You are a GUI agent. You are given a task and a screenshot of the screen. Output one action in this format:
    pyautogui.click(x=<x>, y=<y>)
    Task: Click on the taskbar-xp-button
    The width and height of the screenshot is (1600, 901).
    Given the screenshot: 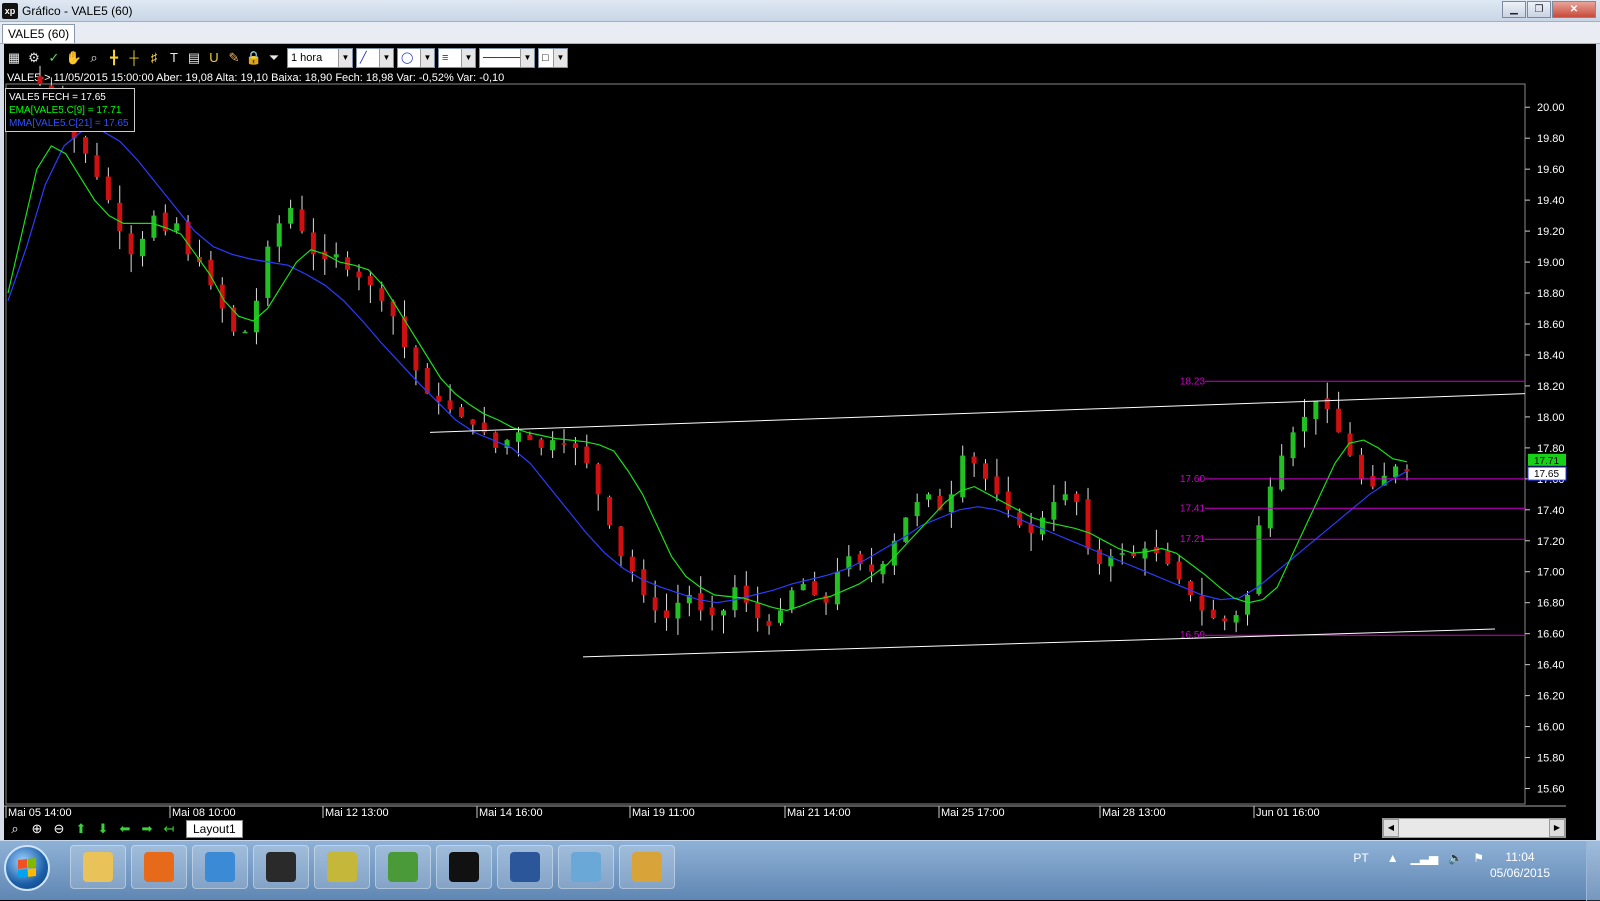 What is the action you would take?
    pyautogui.click(x=464, y=867)
    